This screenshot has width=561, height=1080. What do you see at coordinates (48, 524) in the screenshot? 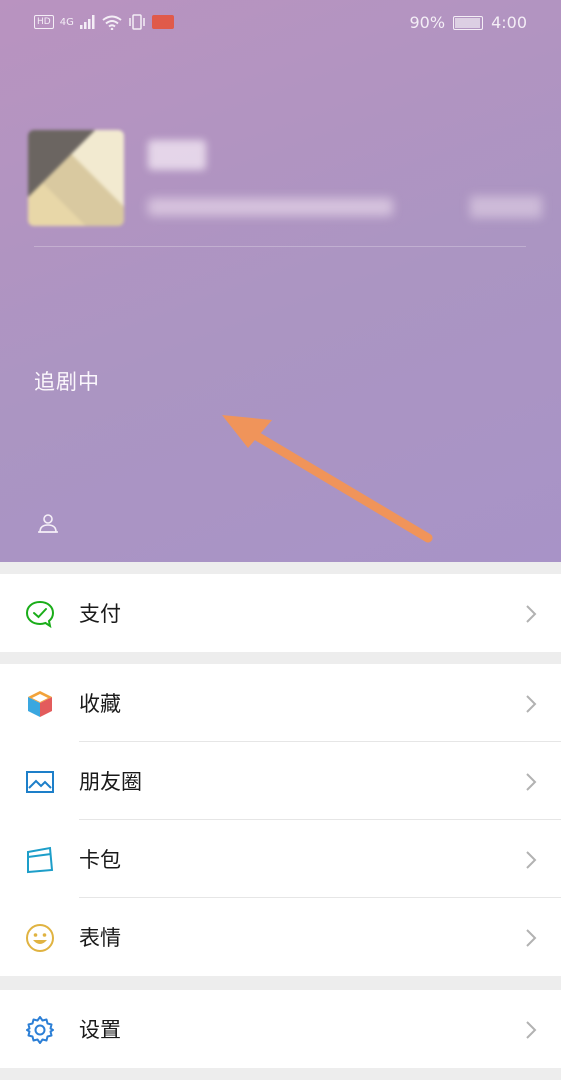
I see `status-person-icon` at bounding box center [48, 524].